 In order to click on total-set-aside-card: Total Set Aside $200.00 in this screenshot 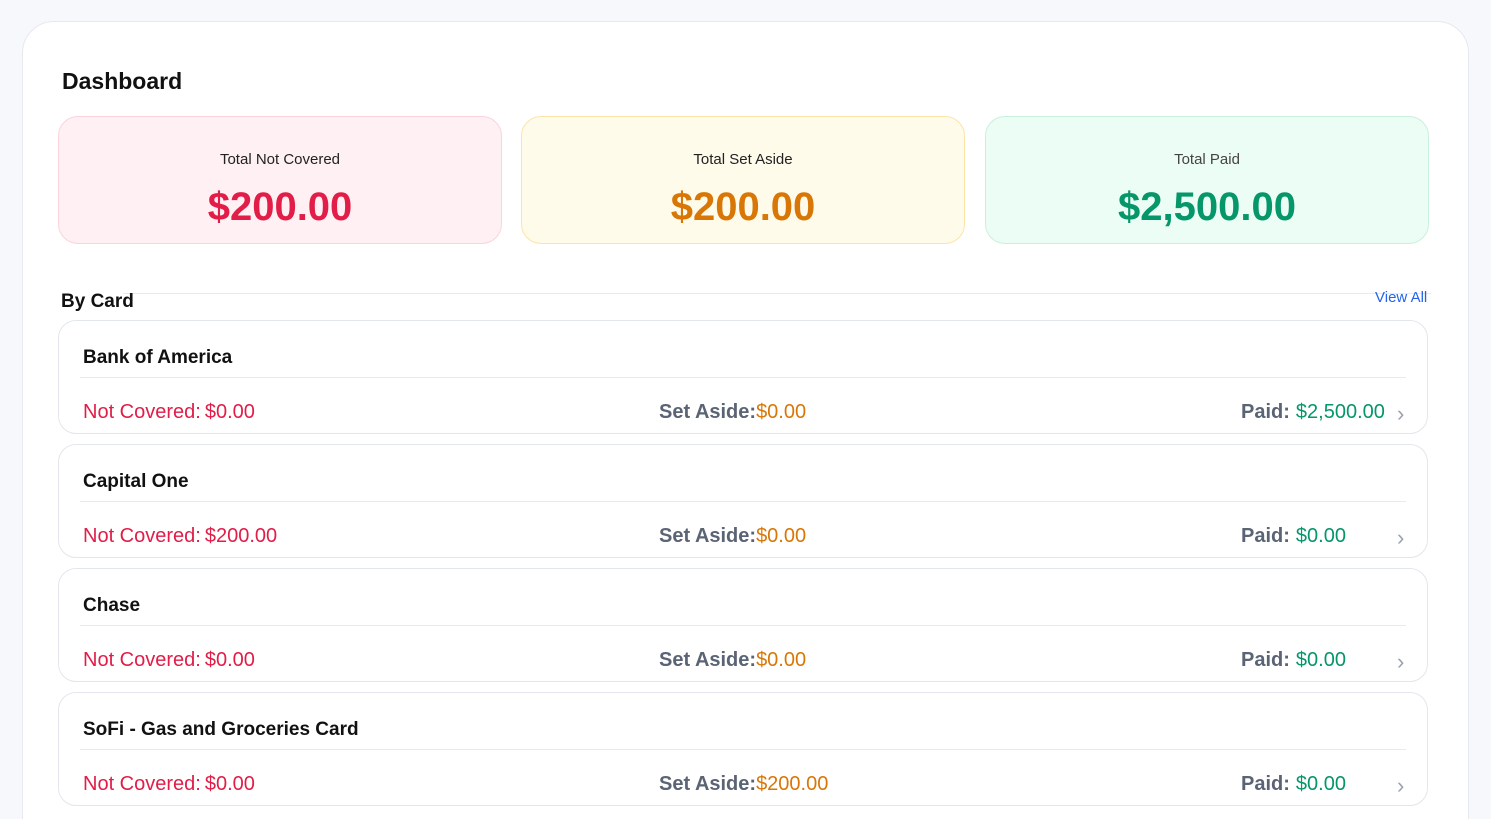, I will do `click(743, 180)`.